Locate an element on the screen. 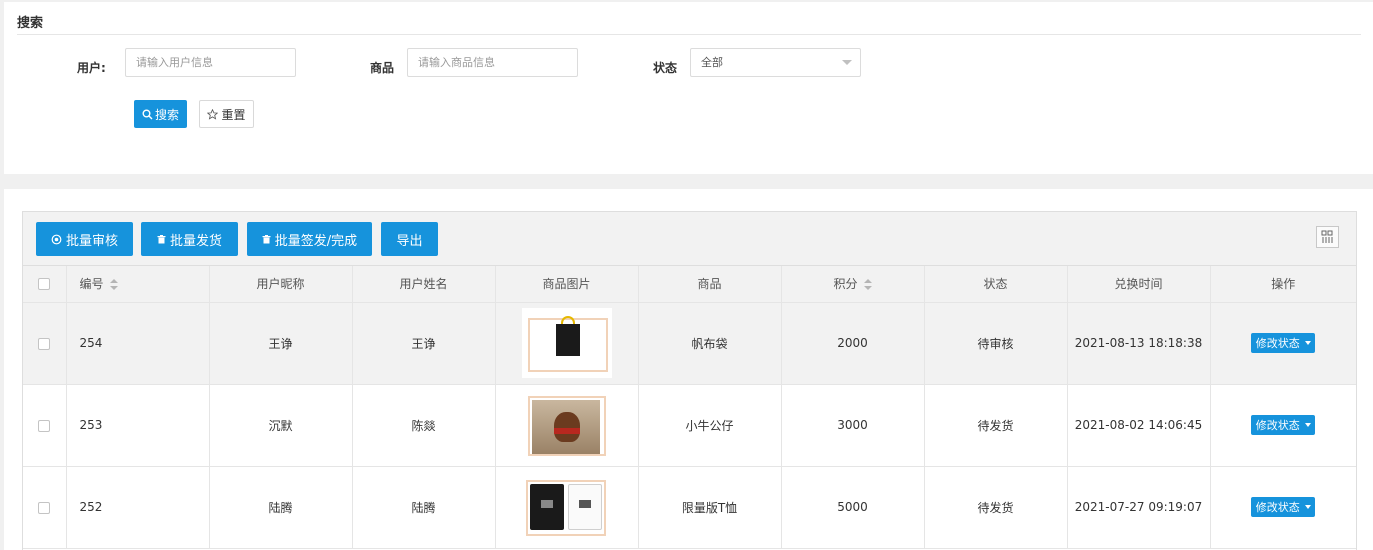 The height and width of the screenshot is (550, 1373). batch-review-button: 批量审核 is located at coordinates (84, 239).